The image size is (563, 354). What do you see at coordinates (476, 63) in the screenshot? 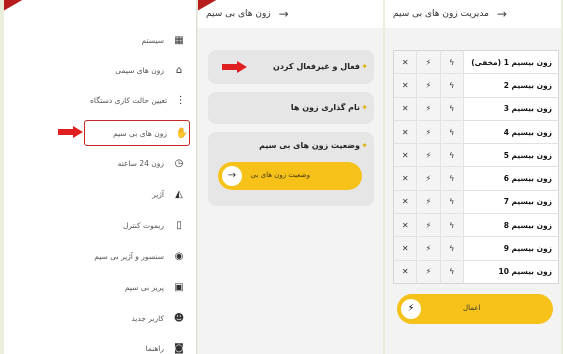
I see `table-row: ✕ ⚡ ϟ زون بیسیم 1 (مخفی)` at bounding box center [476, 63].